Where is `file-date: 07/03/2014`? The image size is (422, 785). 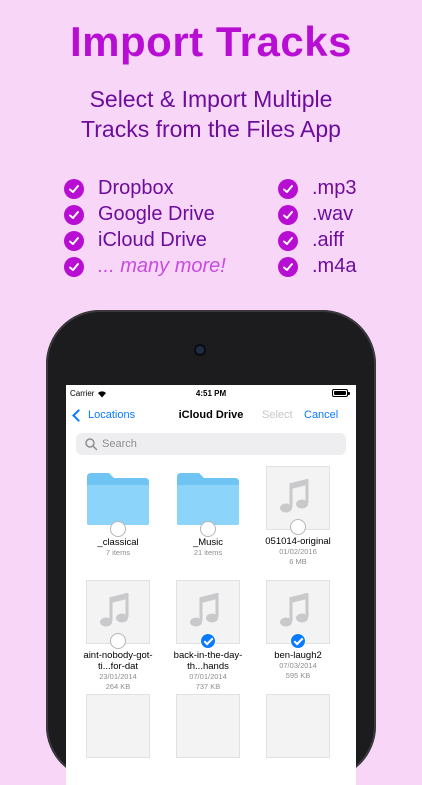
file-date: 07/03/2014 is located at coordinates (298, 665).